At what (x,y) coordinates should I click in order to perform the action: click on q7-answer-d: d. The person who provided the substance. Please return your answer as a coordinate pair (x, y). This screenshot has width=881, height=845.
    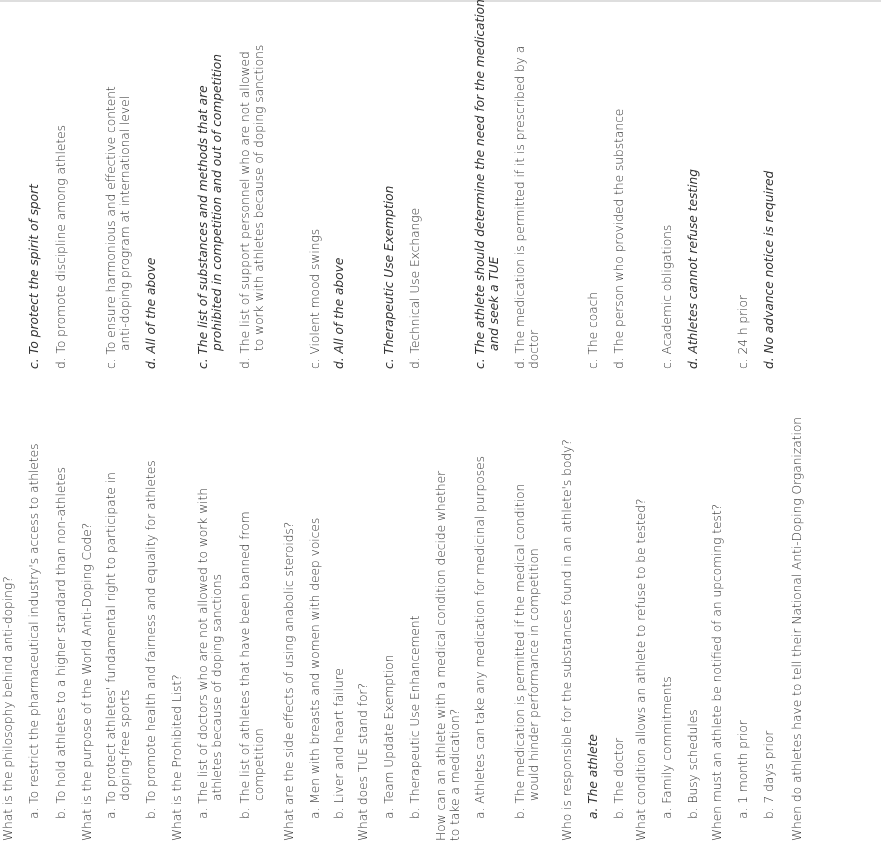
    Looking at the image, I should click on (619, 238).